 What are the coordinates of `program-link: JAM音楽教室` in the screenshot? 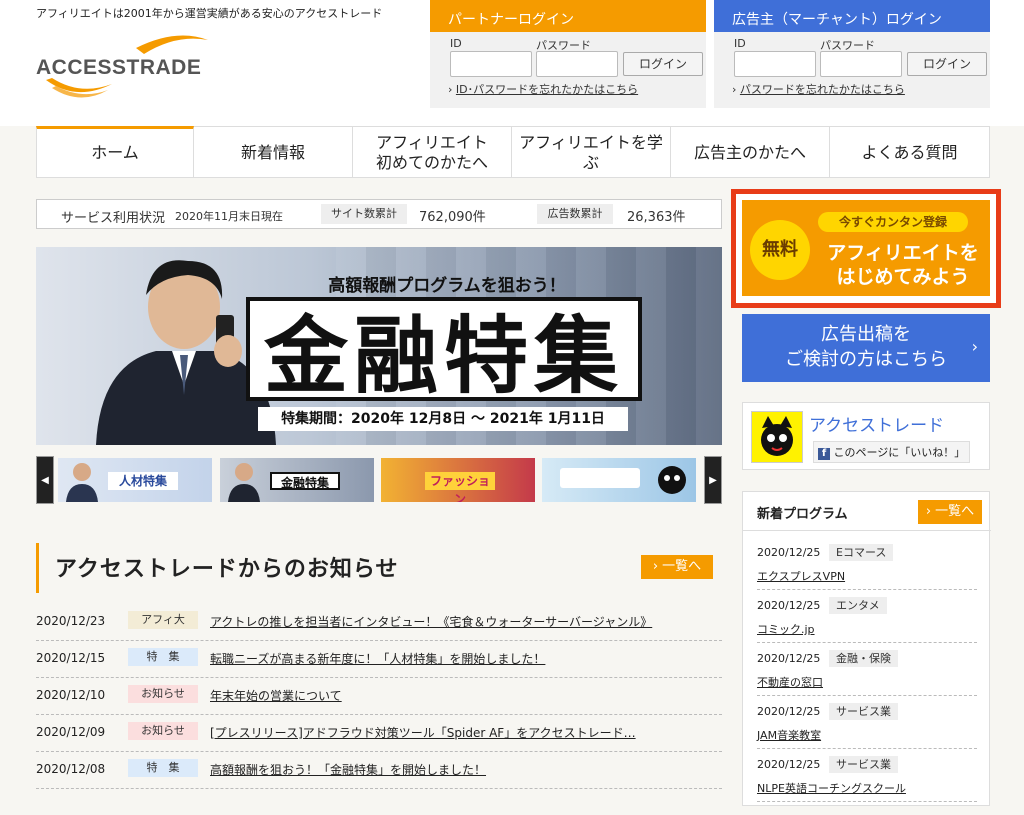 It's located at (789, 735).